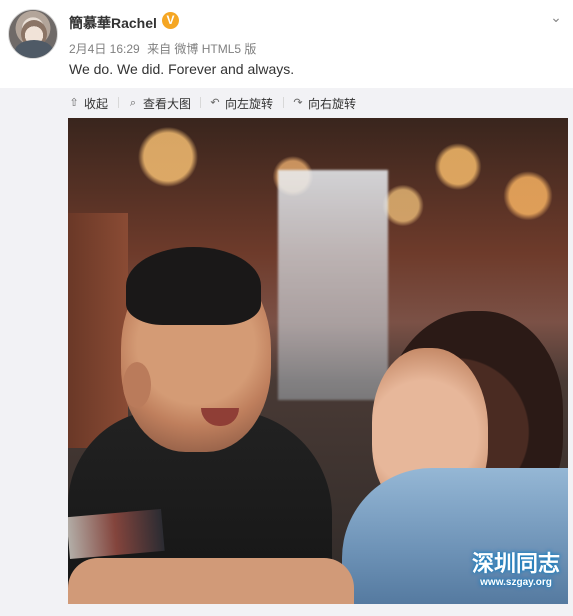 This screenshot has width=573, height=616. I want to click on rotate-left-button: ↶ 向左旋转, so click(241, 103).